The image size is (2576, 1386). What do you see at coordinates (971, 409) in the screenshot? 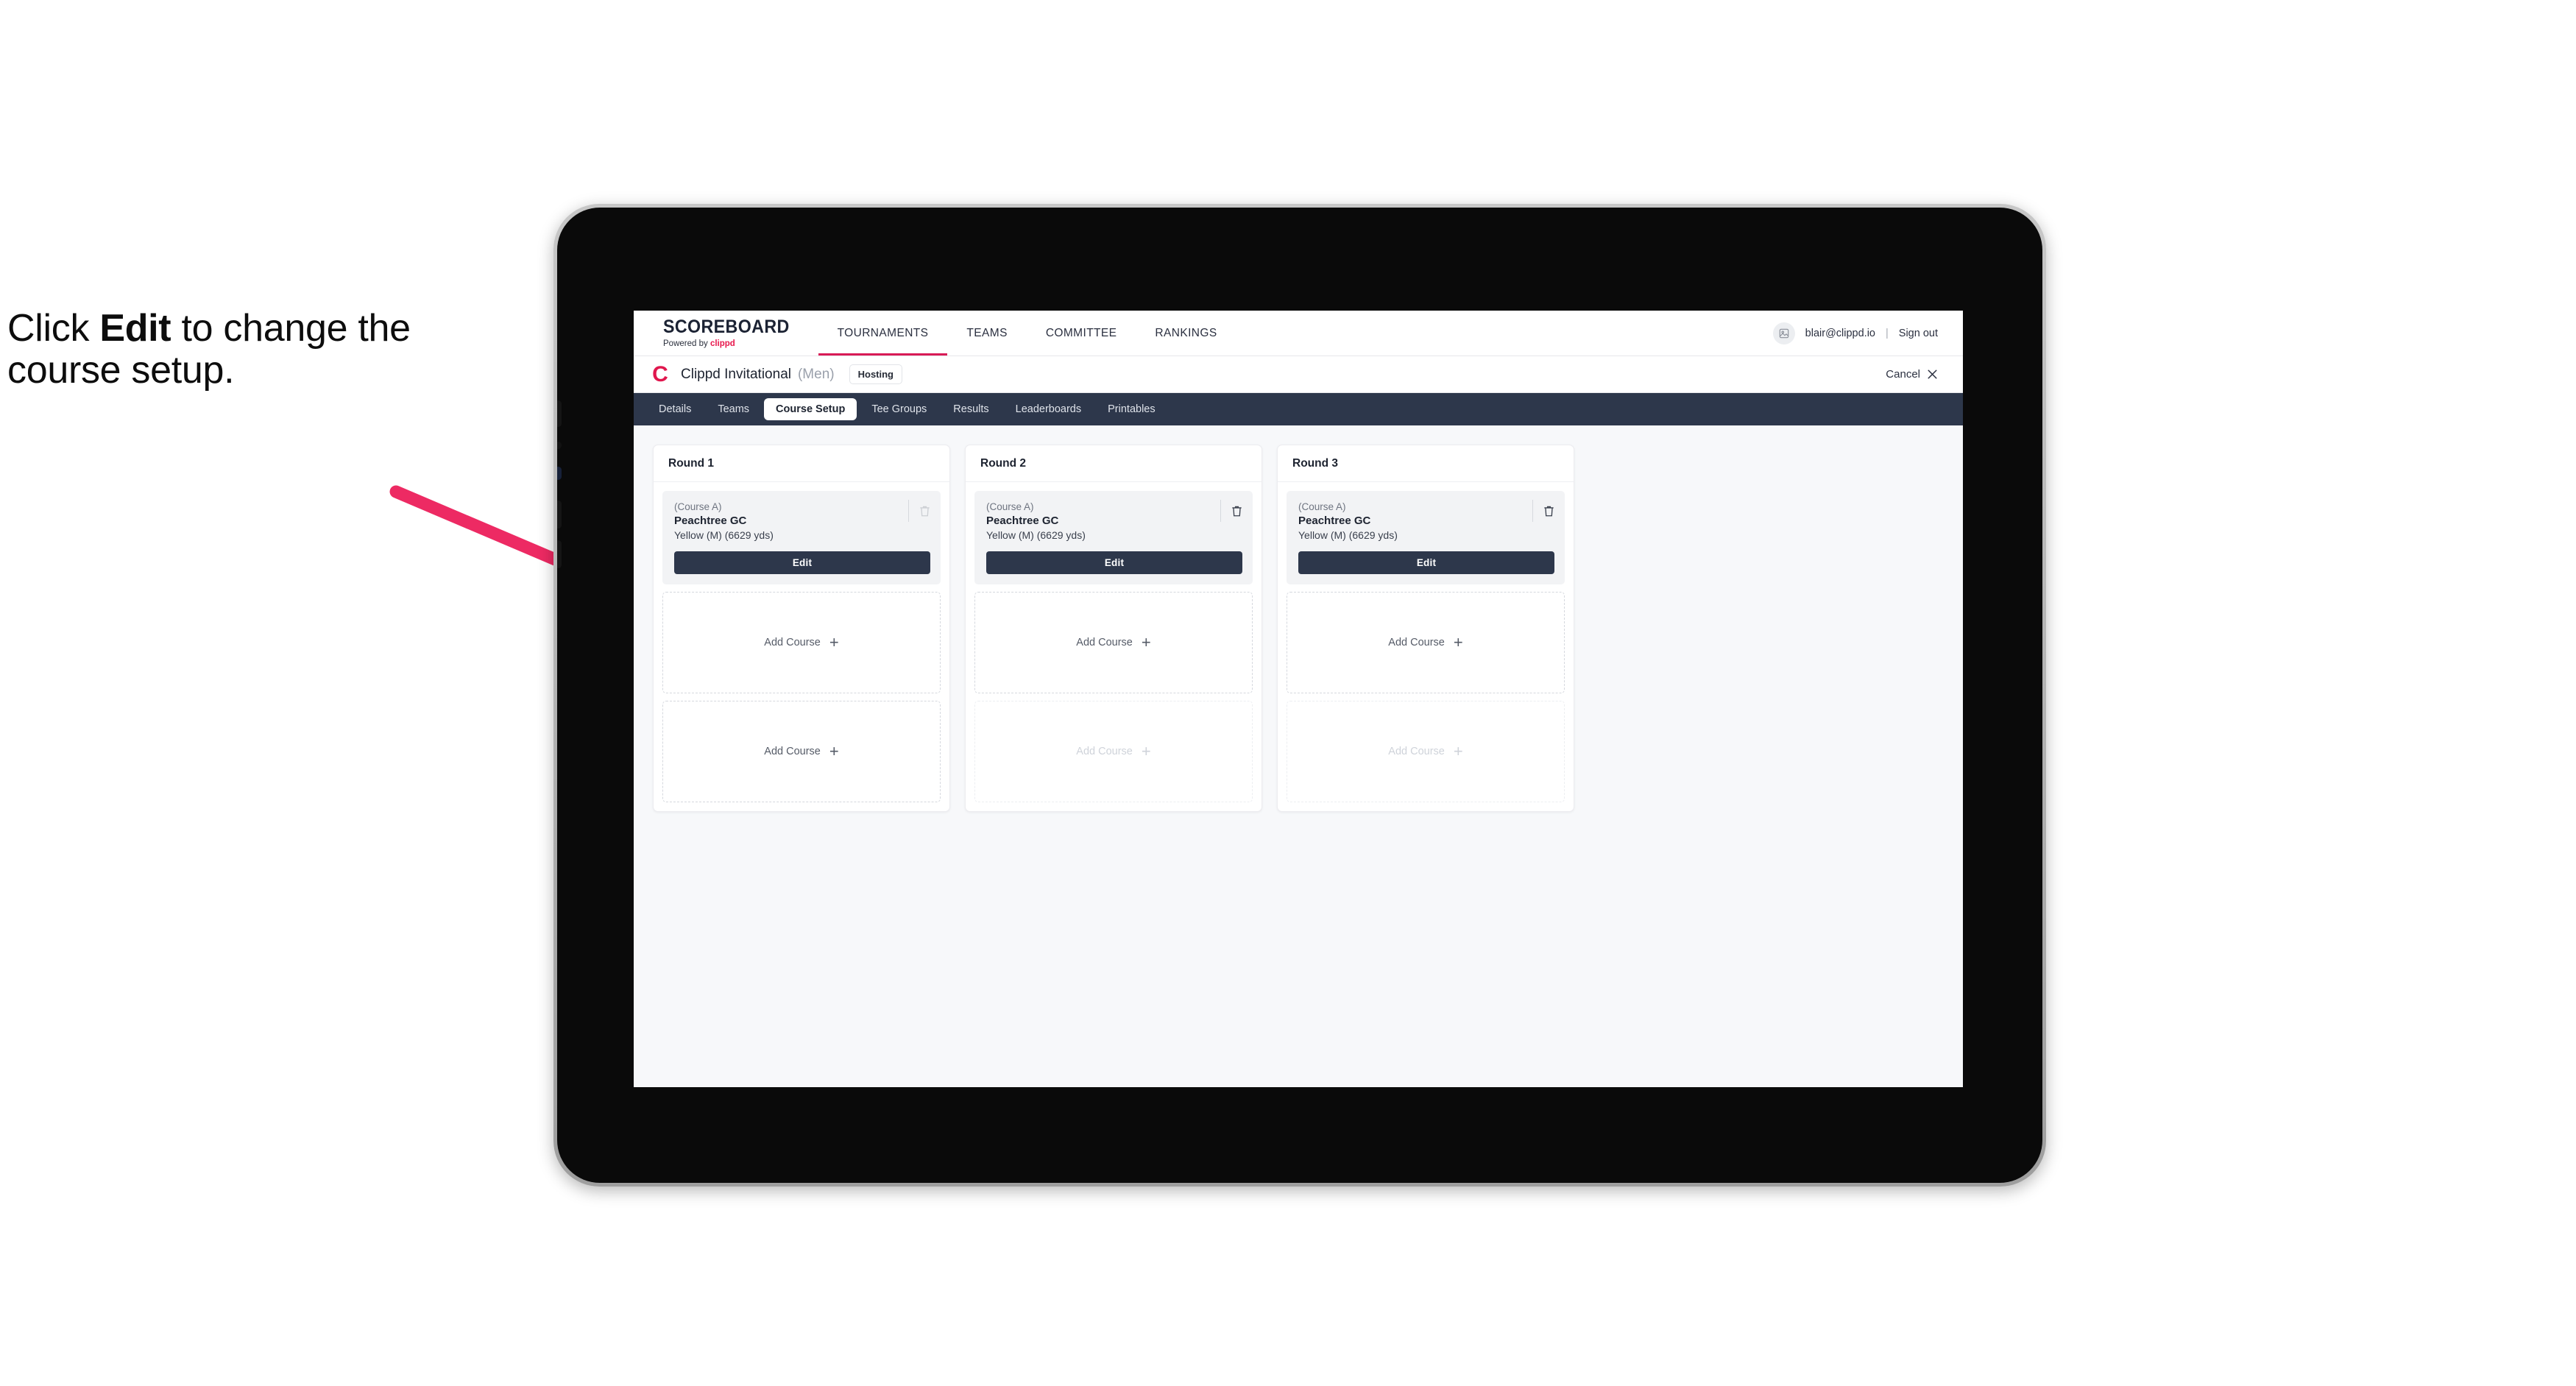
I see `tab-results: Results` at bounding box center [971, 409].